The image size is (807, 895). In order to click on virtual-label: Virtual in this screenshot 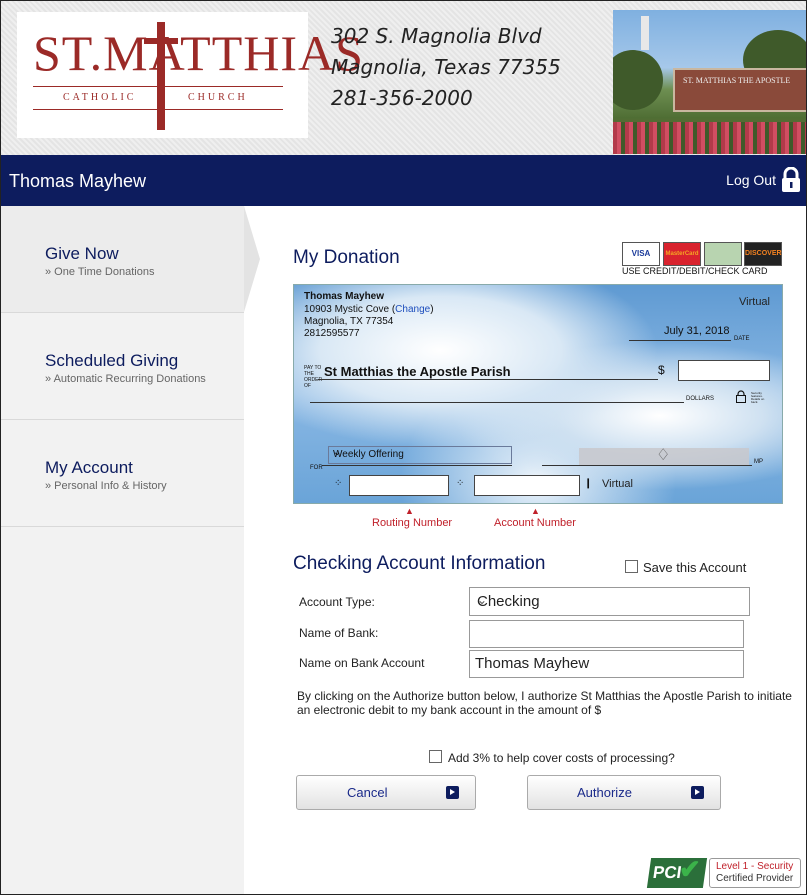, I will do `click(754, 302)`.